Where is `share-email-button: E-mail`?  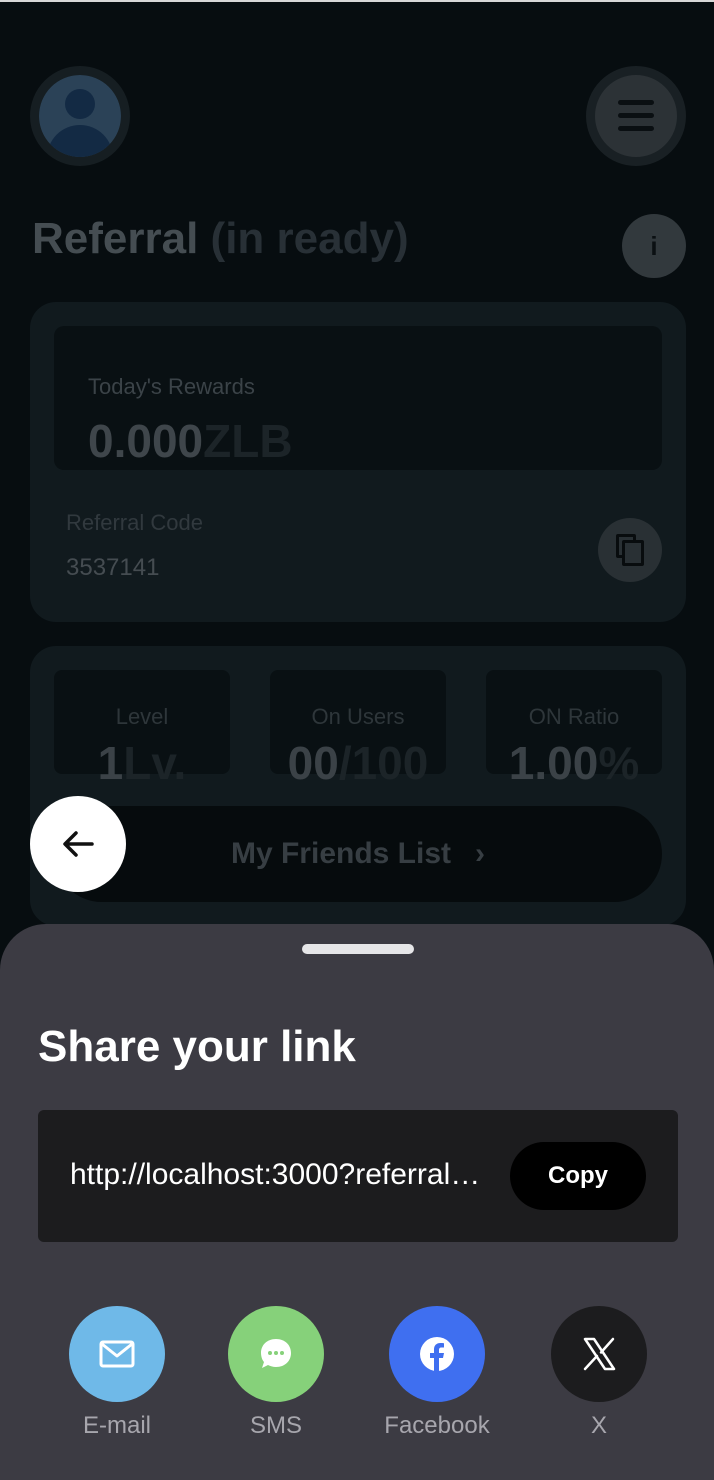 share-email-button: E-mail is located at coordinates (117, 1373).